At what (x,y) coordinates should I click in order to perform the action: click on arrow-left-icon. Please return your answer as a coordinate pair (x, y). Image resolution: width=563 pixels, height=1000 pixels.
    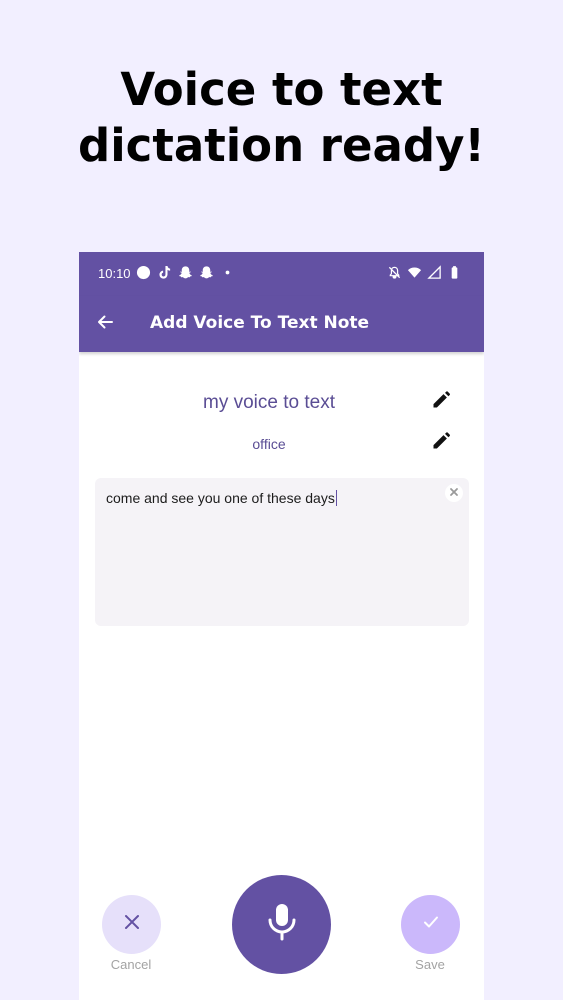
    Looking at the image, I should click on (105, 324).